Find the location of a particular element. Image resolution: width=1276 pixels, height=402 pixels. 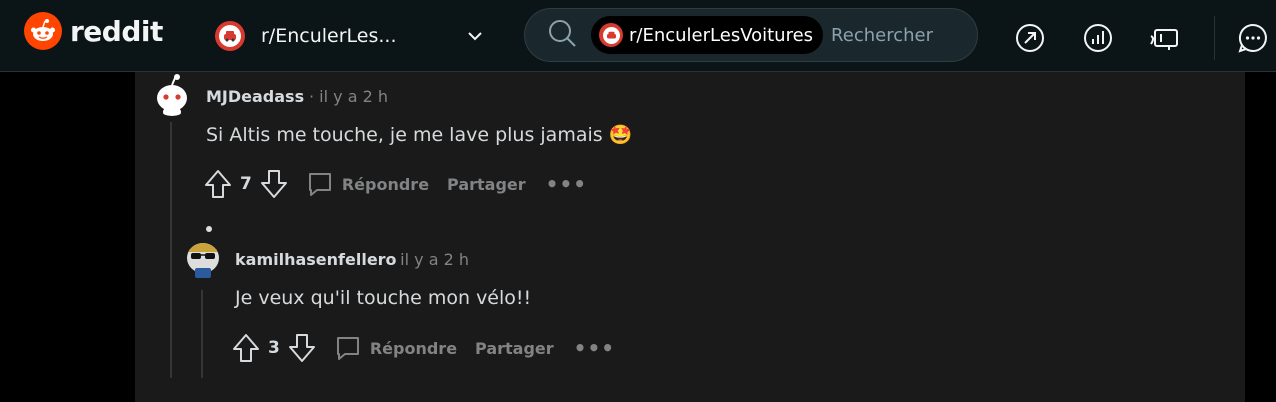

search-bar: r/EnculerLesVoitures Rechercher is located at coordinates (751, 35).